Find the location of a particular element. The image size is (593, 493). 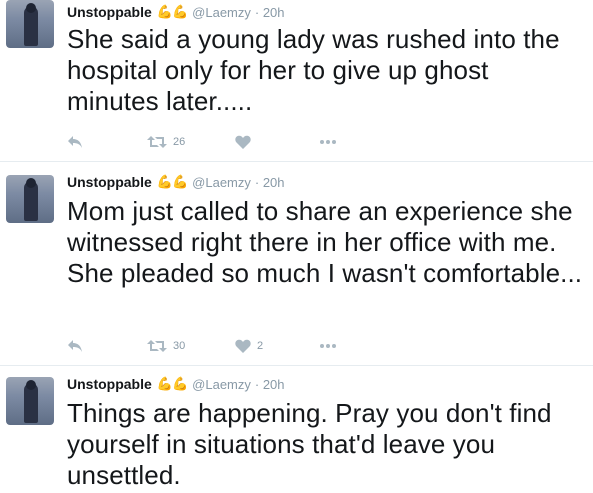

retweet-count: 26 is located at coordinates (179, 142).